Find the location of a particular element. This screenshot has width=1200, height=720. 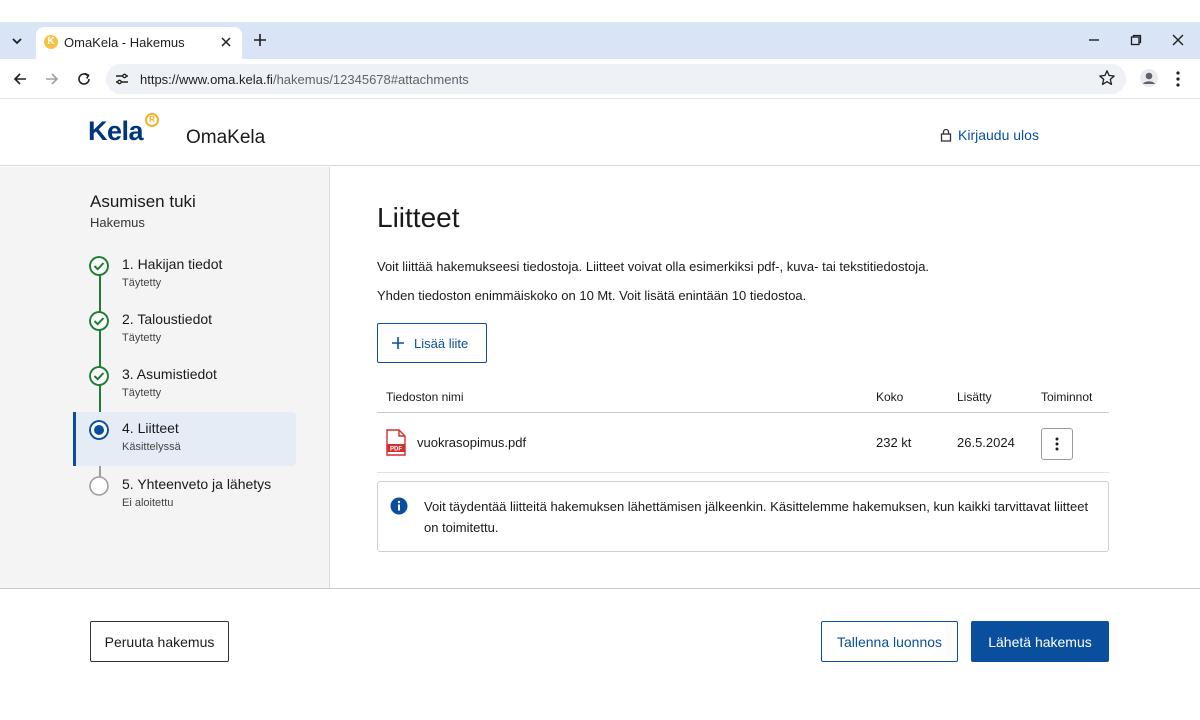

more-vertical-icon is located at coordinates (1057, 444).